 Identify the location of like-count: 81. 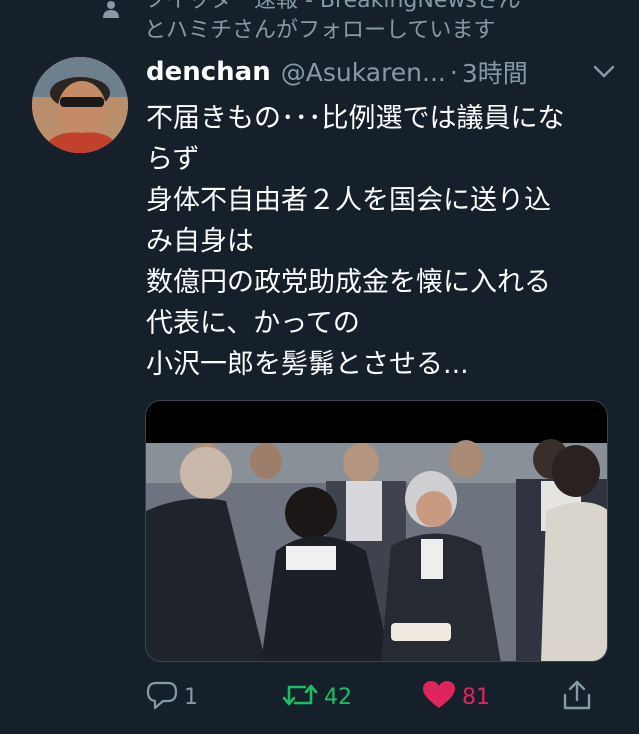
(476, 697).